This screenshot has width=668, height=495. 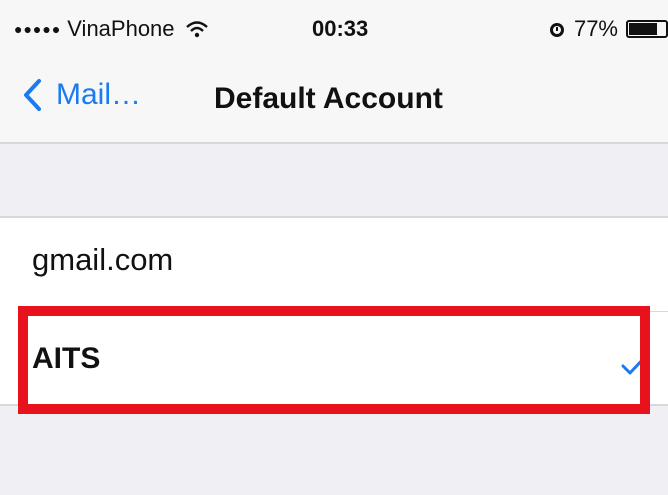 What do you see at coordinates (340, 28) in the screenshot?
I see `clock: 00:33` at bounding box center [340, 28].